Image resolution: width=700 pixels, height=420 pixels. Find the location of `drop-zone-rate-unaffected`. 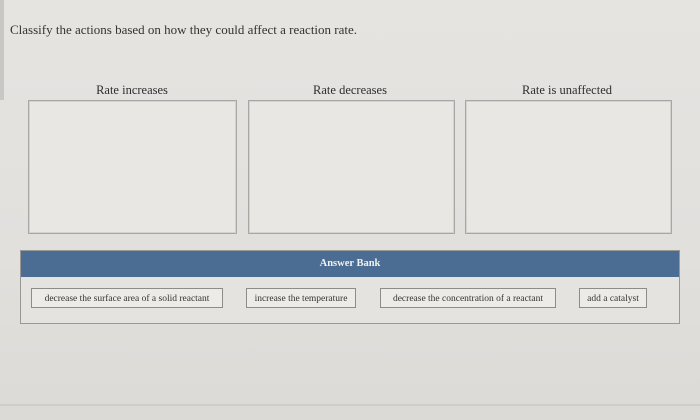

drop-zone-rate-unaffected is located at coordinates (568, 167).